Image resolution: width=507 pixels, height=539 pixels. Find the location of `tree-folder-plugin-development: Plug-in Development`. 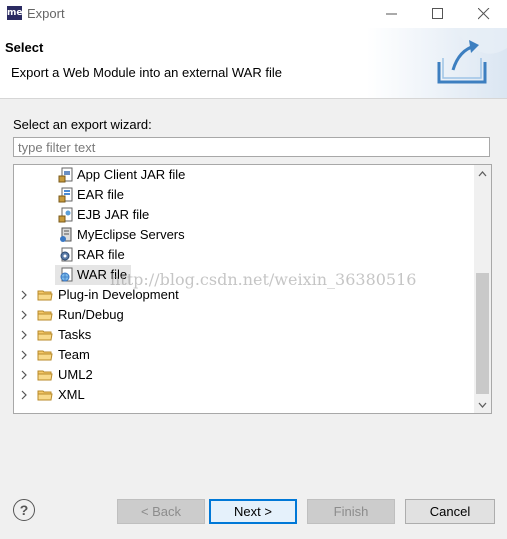

tree-folder-plugin-development: Plug-in Development is located at coordinates (243, 295).